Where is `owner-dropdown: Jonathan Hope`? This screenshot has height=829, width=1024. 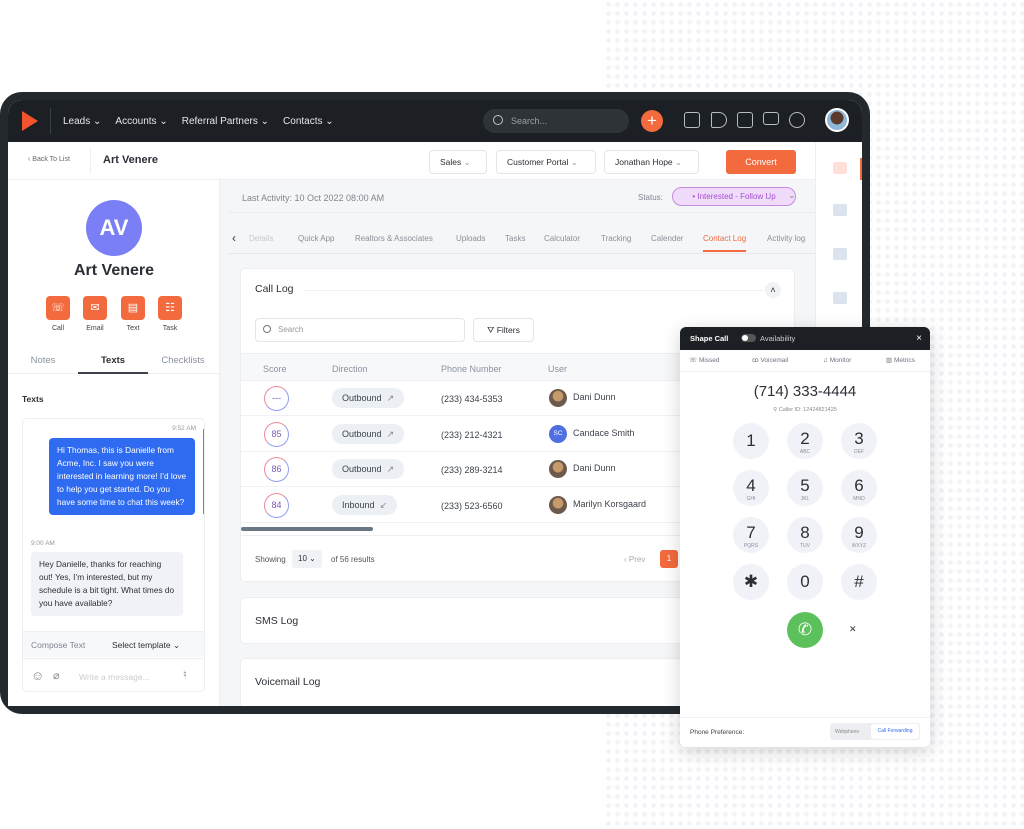
owner-dropdown: Jonathan Hope is located at coordinates (651, 162).